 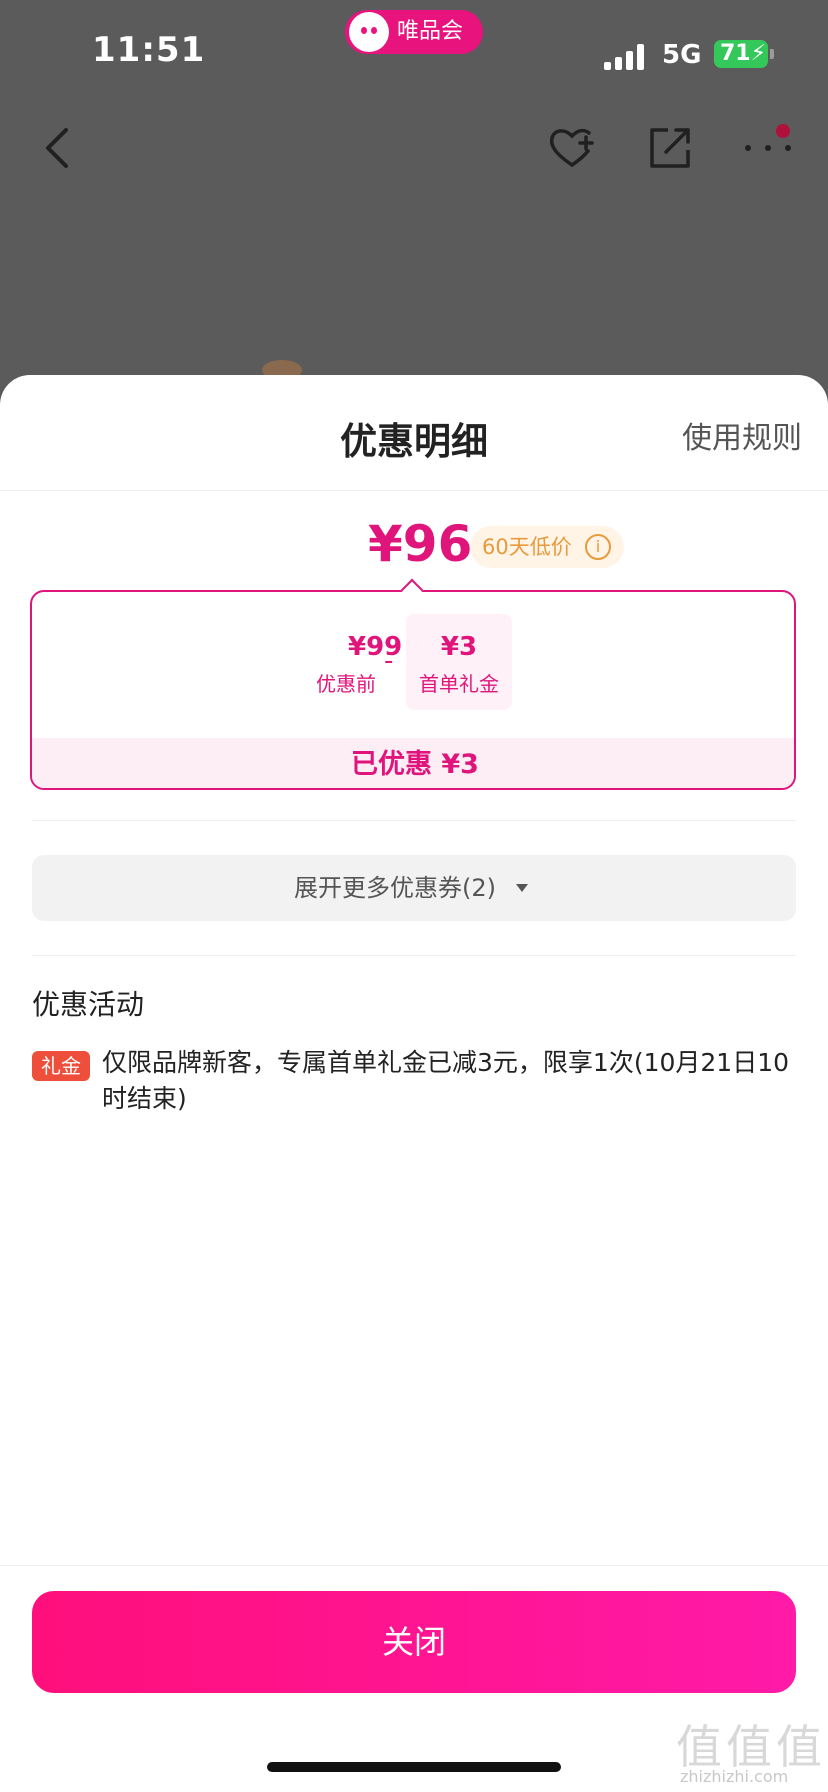 I want to click on low-price-badge: 60天低价 i, so click(x=547, y=547).